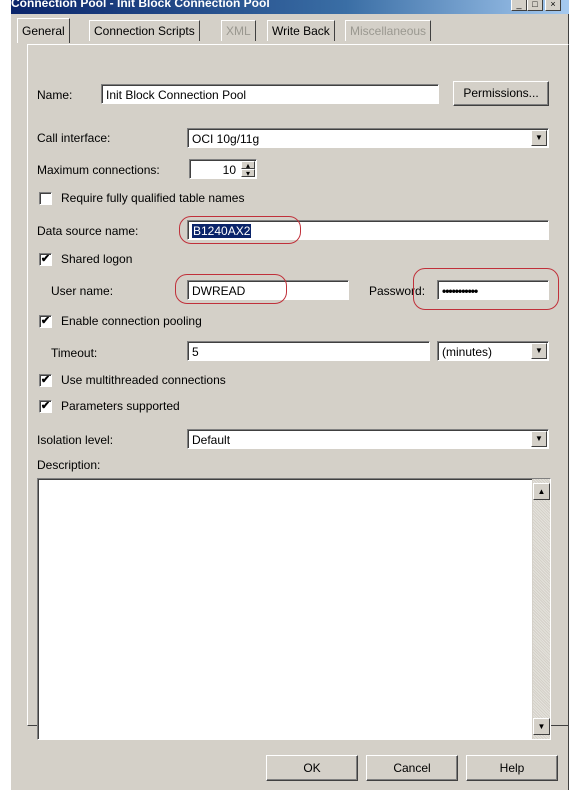  Describe the element at coordinates (270, 94) in the screenshot. I see `name-field: Init Block Connection Pool` at that location.